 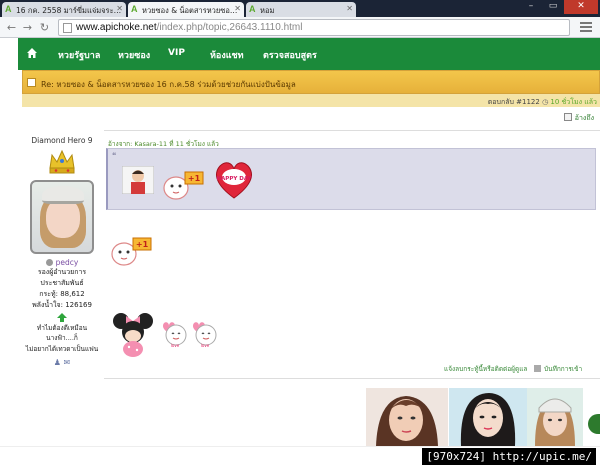 I want to click on browser-tab: A หอม ✕, so click(x=301, y=9).